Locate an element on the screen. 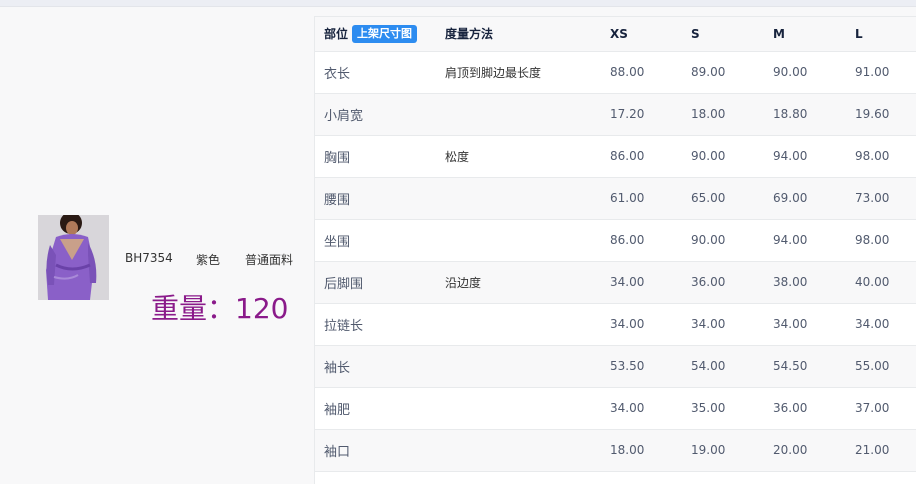 The height and width of the screenshot is (484, 916). product-thumbnail is located at coordinates (73, 257).